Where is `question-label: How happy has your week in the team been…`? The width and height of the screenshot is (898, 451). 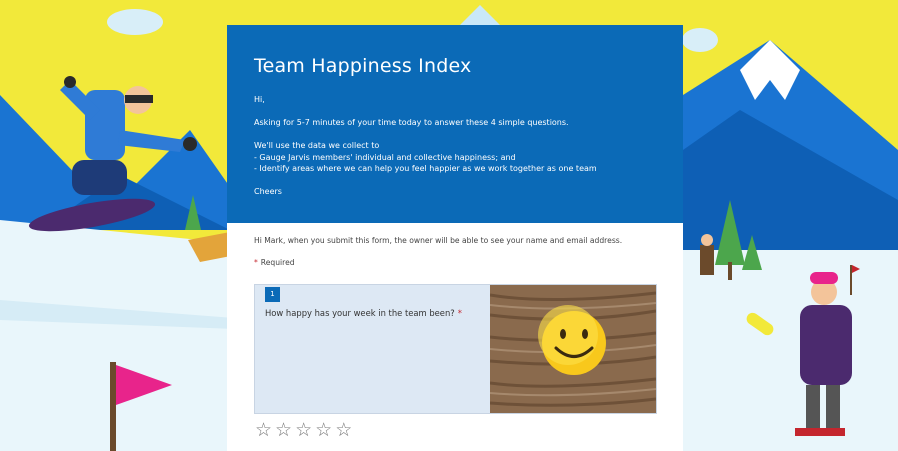 question-label: How happy has your week in the team been… is located at coordinates (360, 313).